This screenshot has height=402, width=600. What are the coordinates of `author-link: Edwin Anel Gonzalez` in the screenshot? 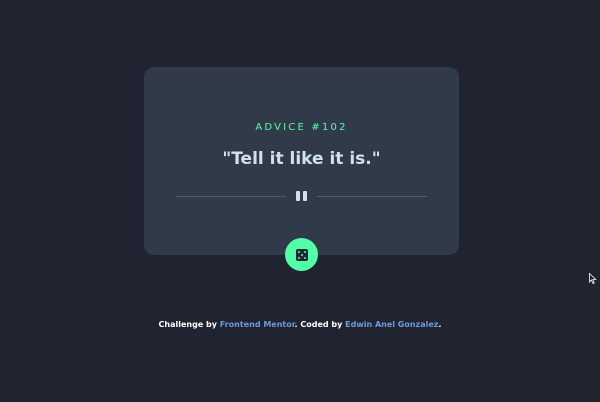 It's located at (391, 324).